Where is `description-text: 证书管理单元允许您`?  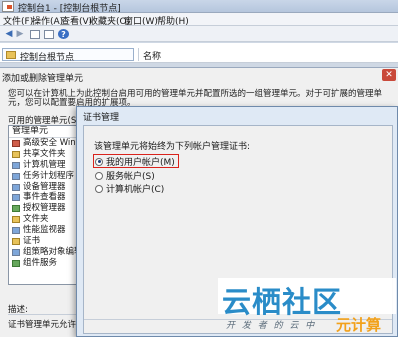 description-text: 证书管理单元允许您 is located at coordinates (46, 325).